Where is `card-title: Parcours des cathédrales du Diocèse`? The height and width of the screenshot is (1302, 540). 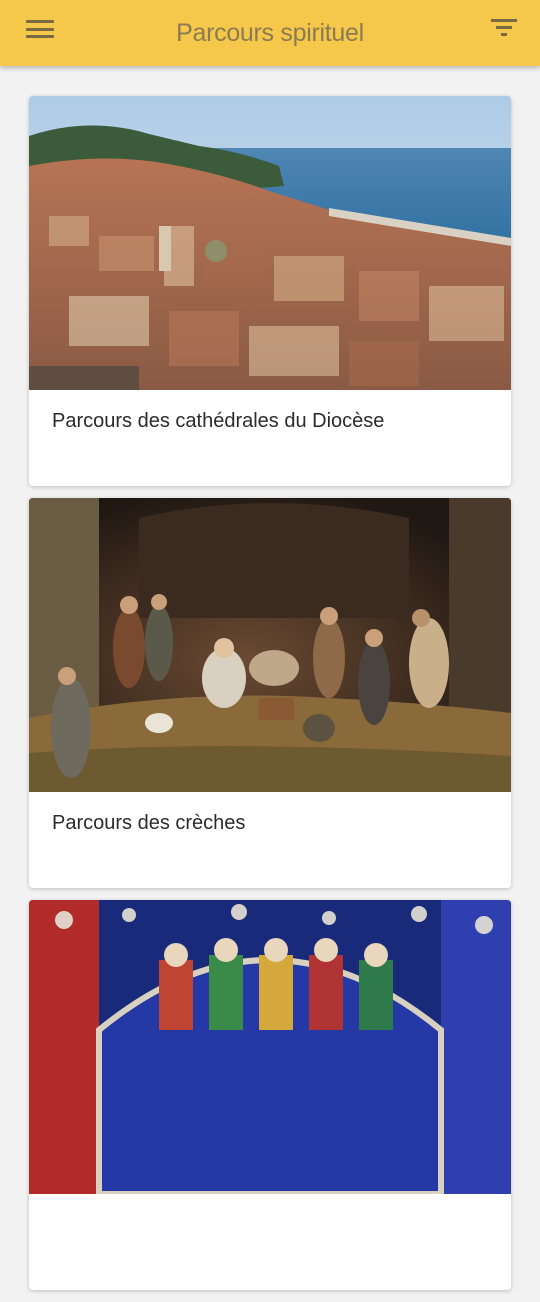
card-title: Parcours des cathédrales du Diocèse is located at coordinates (218, 421).